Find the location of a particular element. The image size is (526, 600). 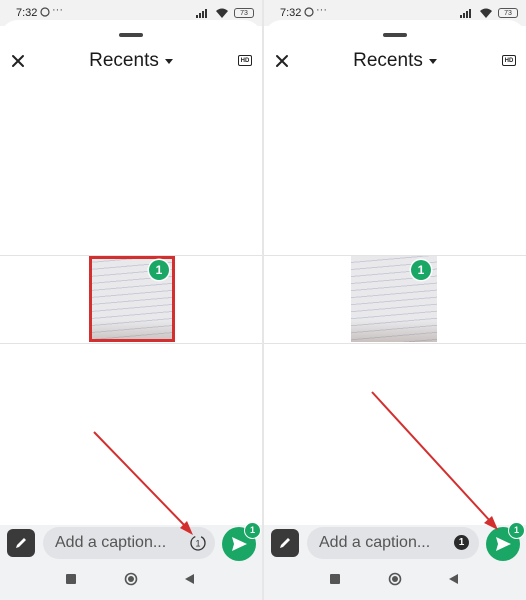

photo-shadow is located at coordinates (394, 331).